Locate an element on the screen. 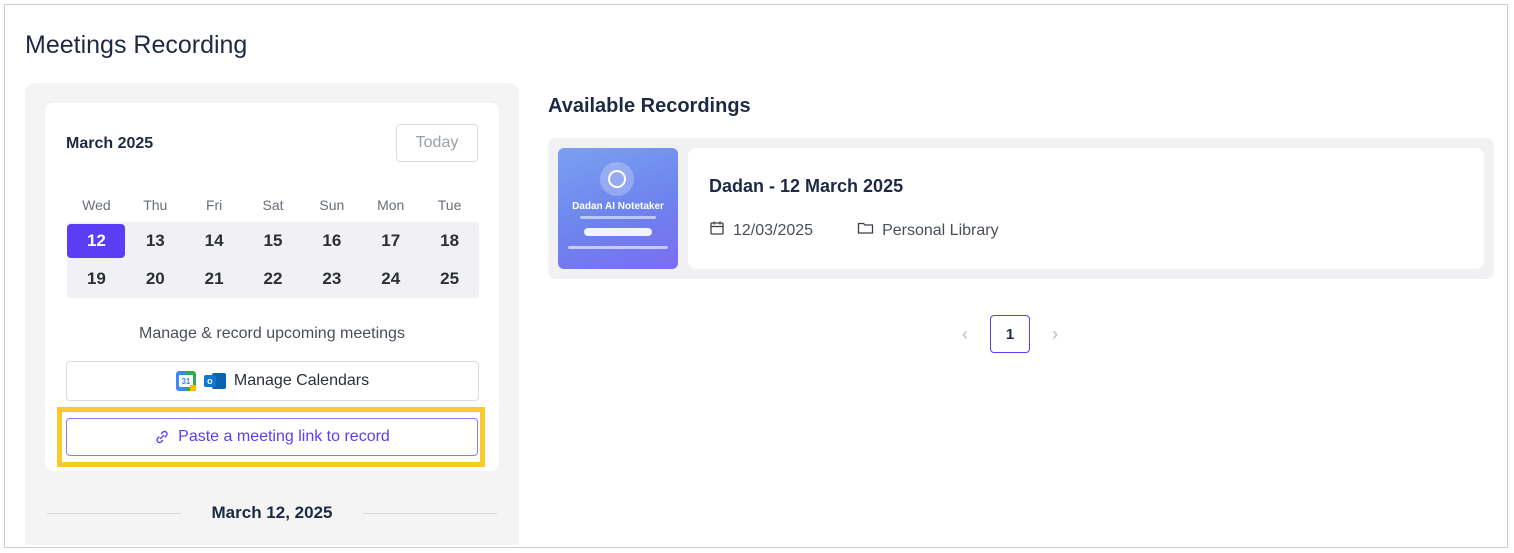 This screenshot has height=553, width=1514. outlook-icon-letter: o is located at coordinates (209, 381).